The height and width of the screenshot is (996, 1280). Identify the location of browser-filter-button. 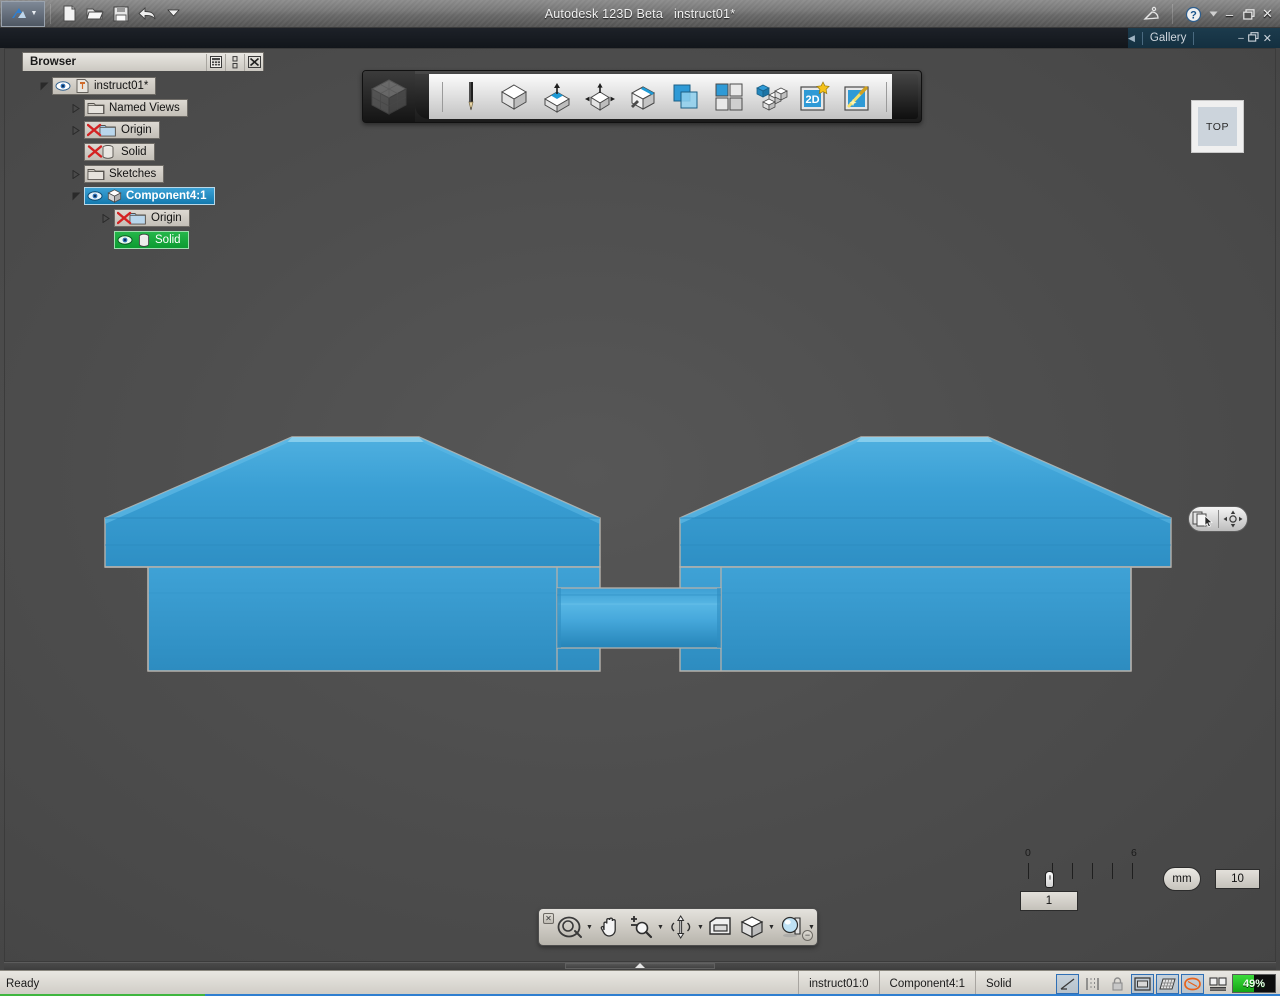
(215, 62).